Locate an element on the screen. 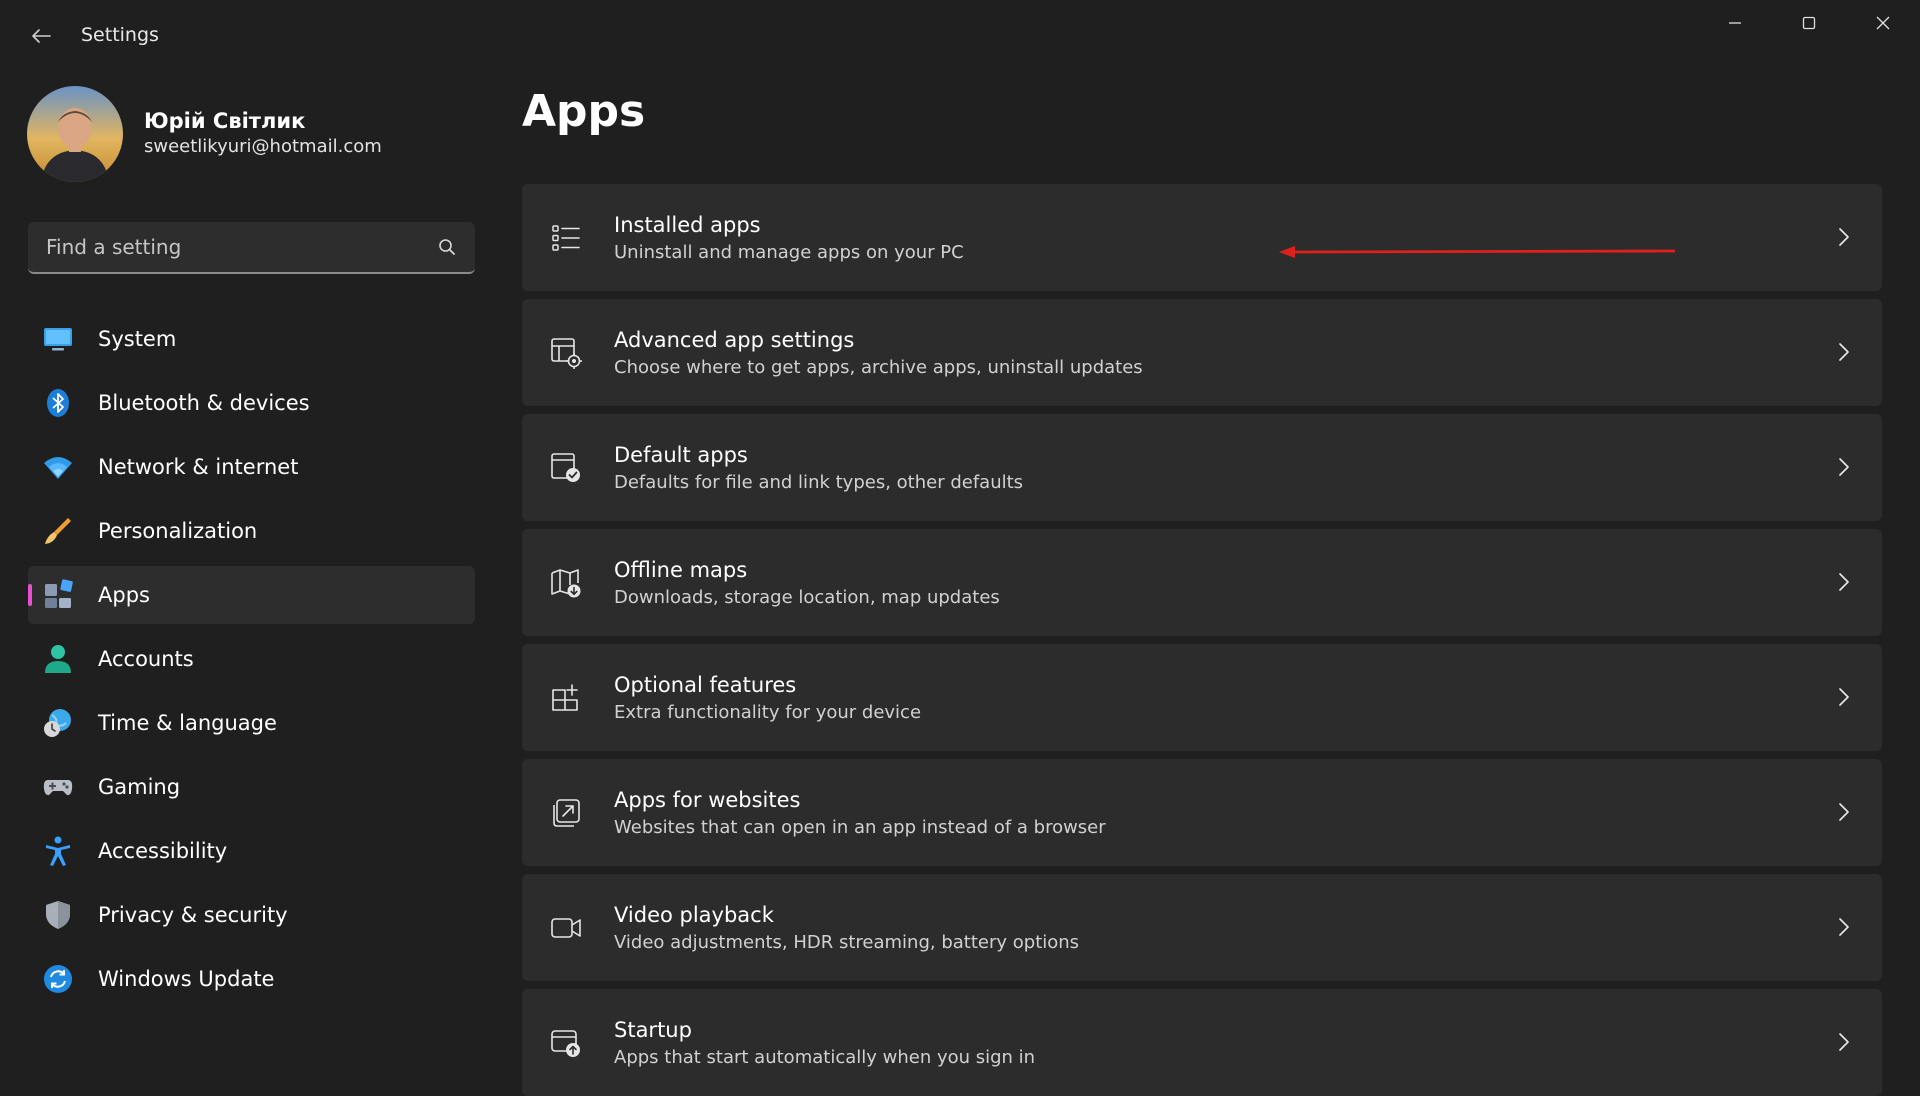  sidebar-item-gaming: Gaming is located at coordinates (251, 787).